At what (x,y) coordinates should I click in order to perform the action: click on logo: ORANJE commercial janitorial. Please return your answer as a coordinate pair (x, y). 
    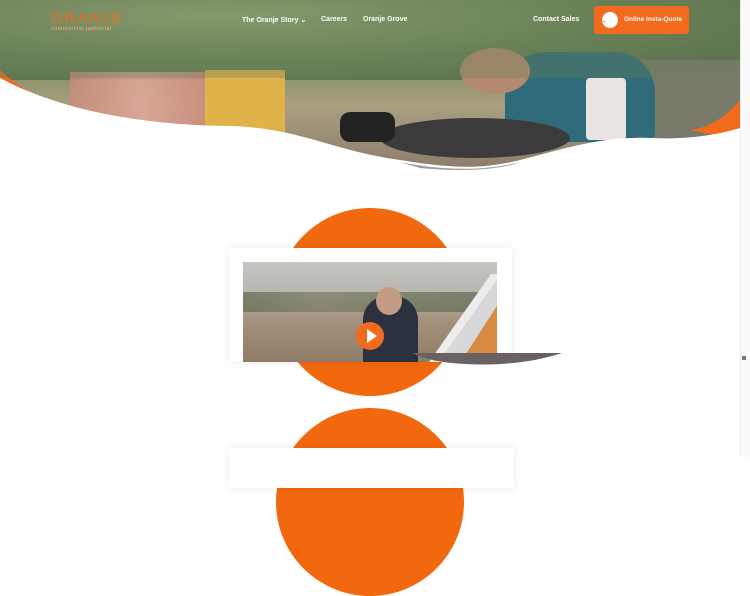
    Looking at the image, I should click on (87, 21).